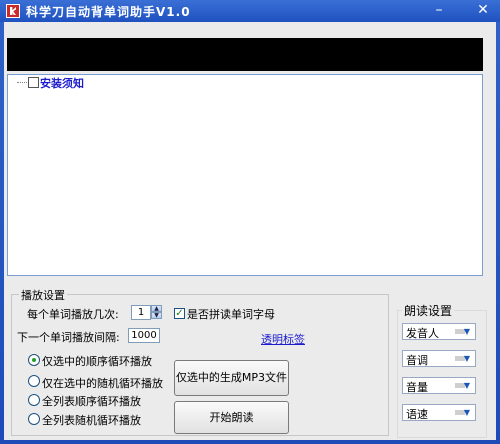 This screenshot has height=444, width=500. Describe the element at coordinates (62, 83) in the screenshot. I see `tree-item-label: 安装须知` at that location.